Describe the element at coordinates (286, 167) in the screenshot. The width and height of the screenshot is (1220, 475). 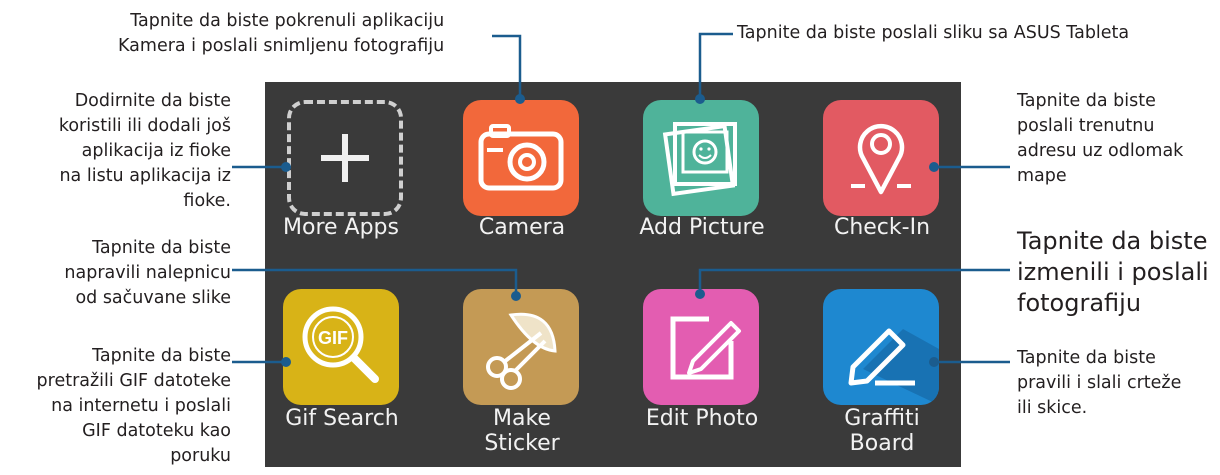
I see `more-apps-leader-dot` at that location.